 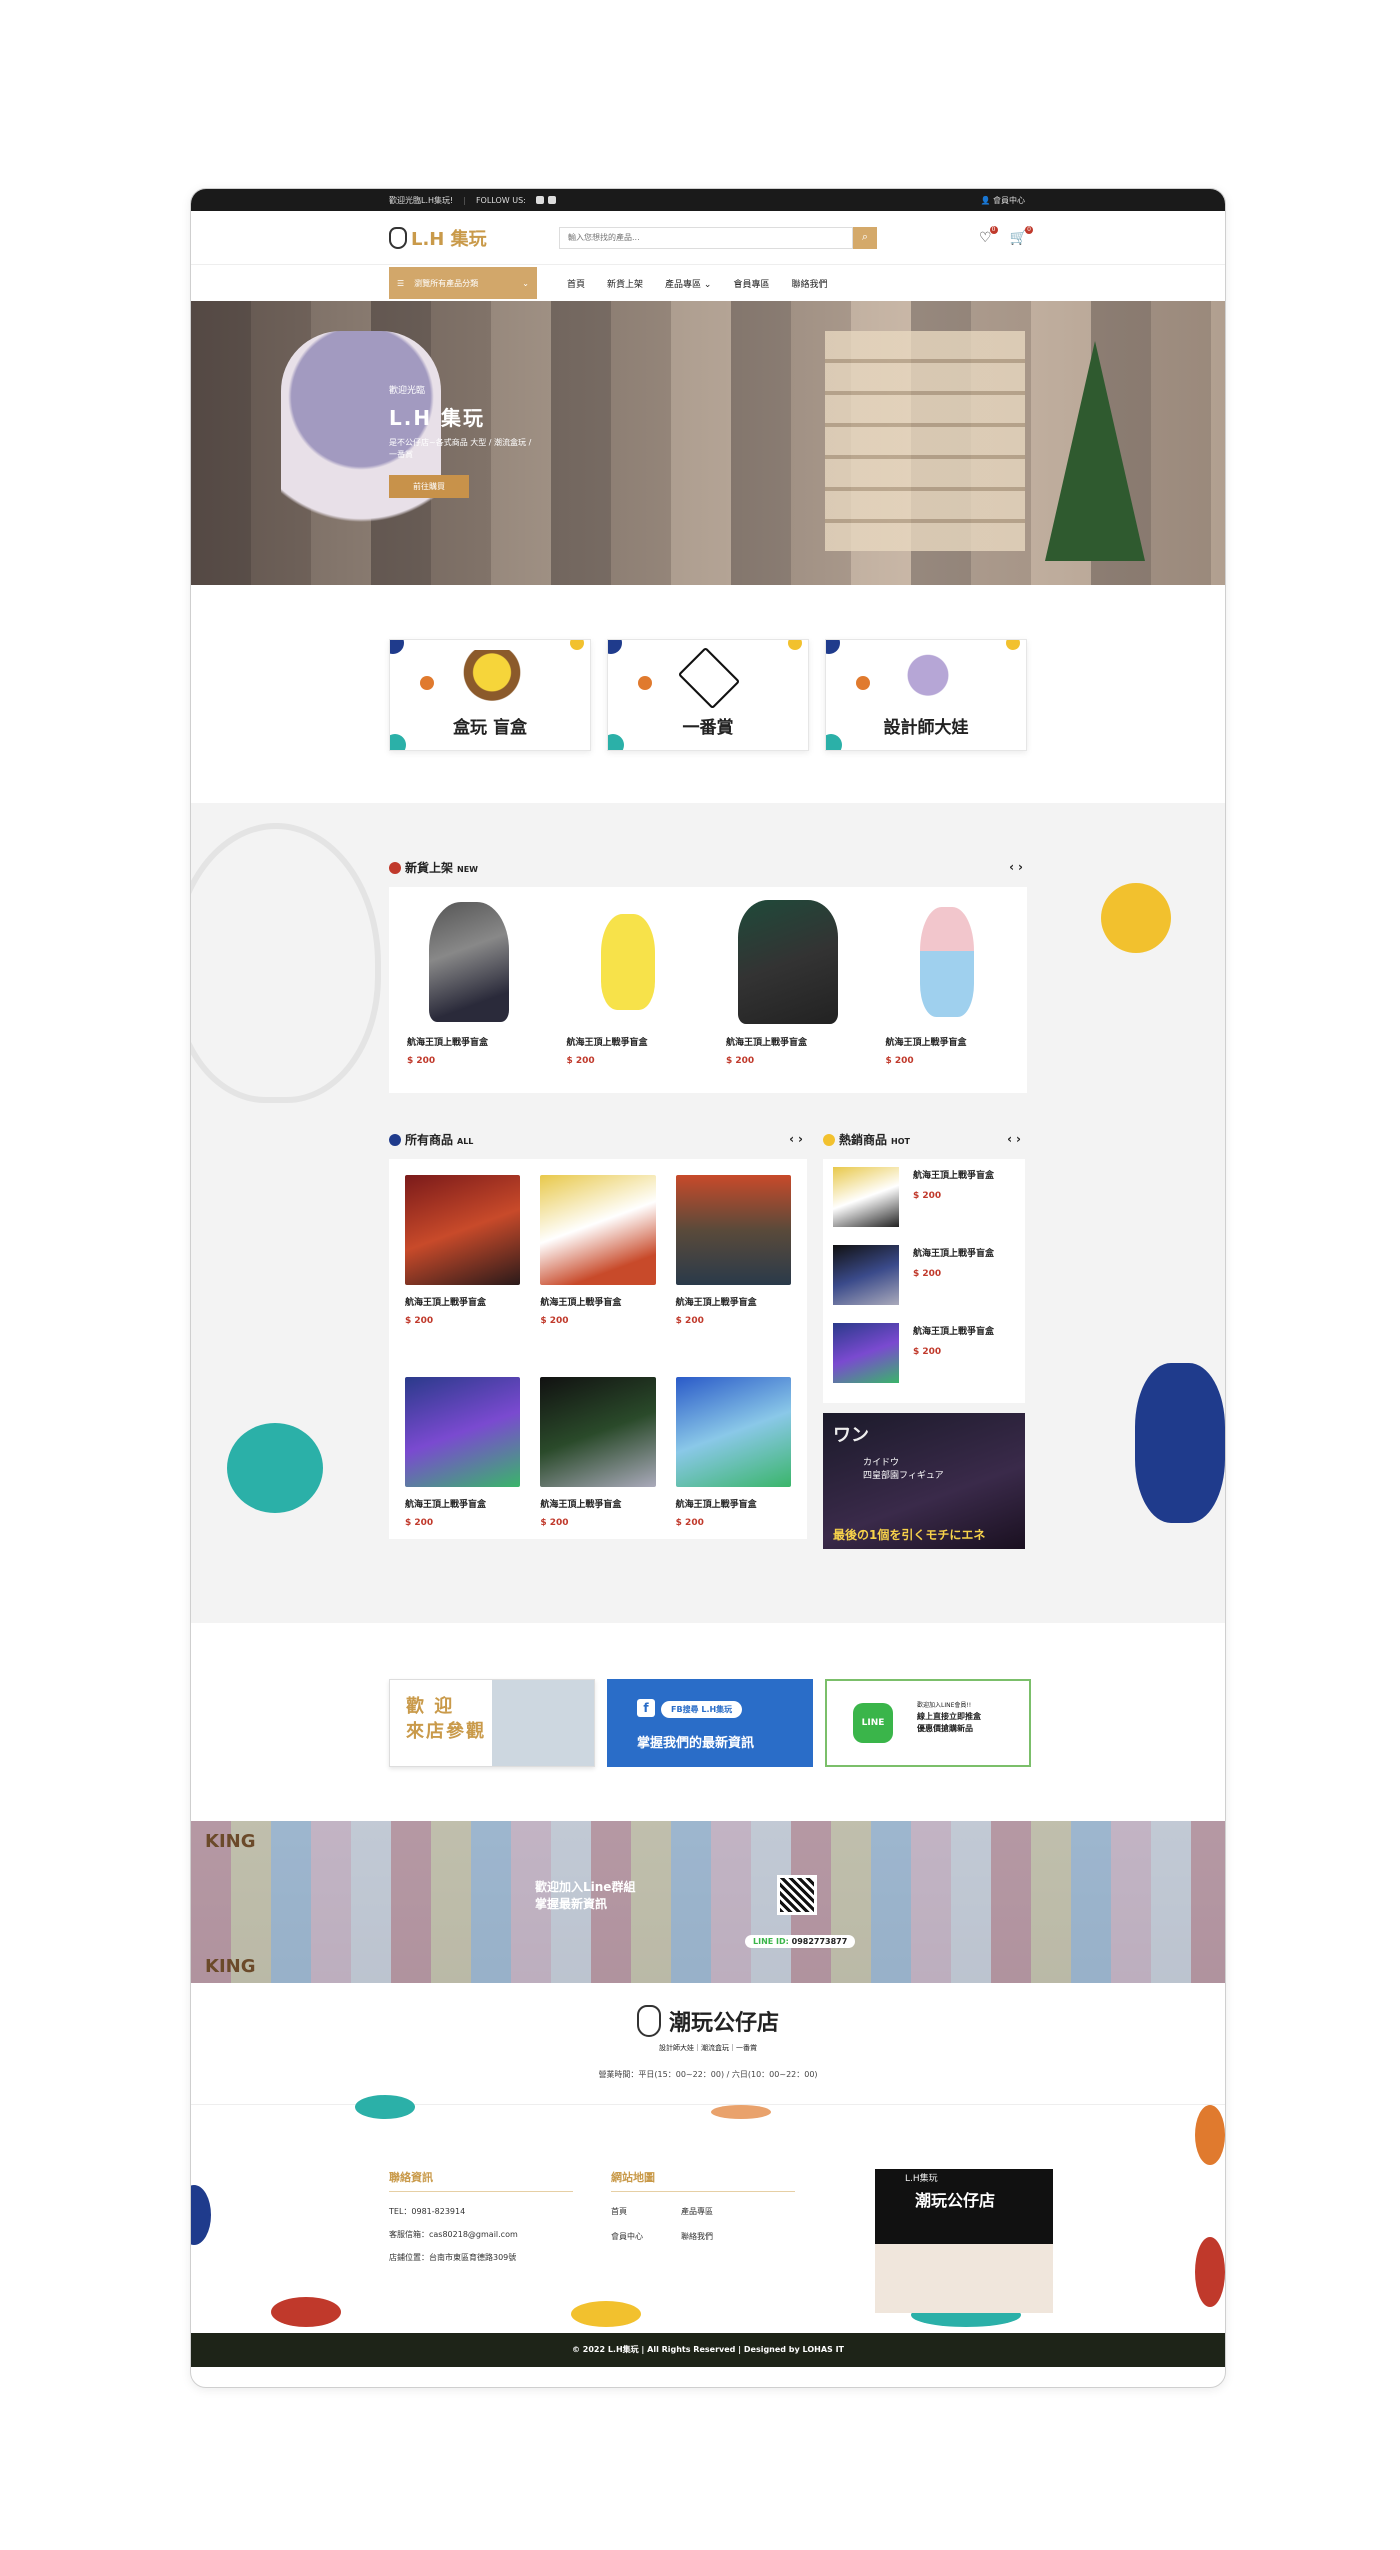 What do you see at coordinates (1021, 235) in the screenshot?
I see `cart-icon: 🛒 0` at bounding box center [1021, 235].